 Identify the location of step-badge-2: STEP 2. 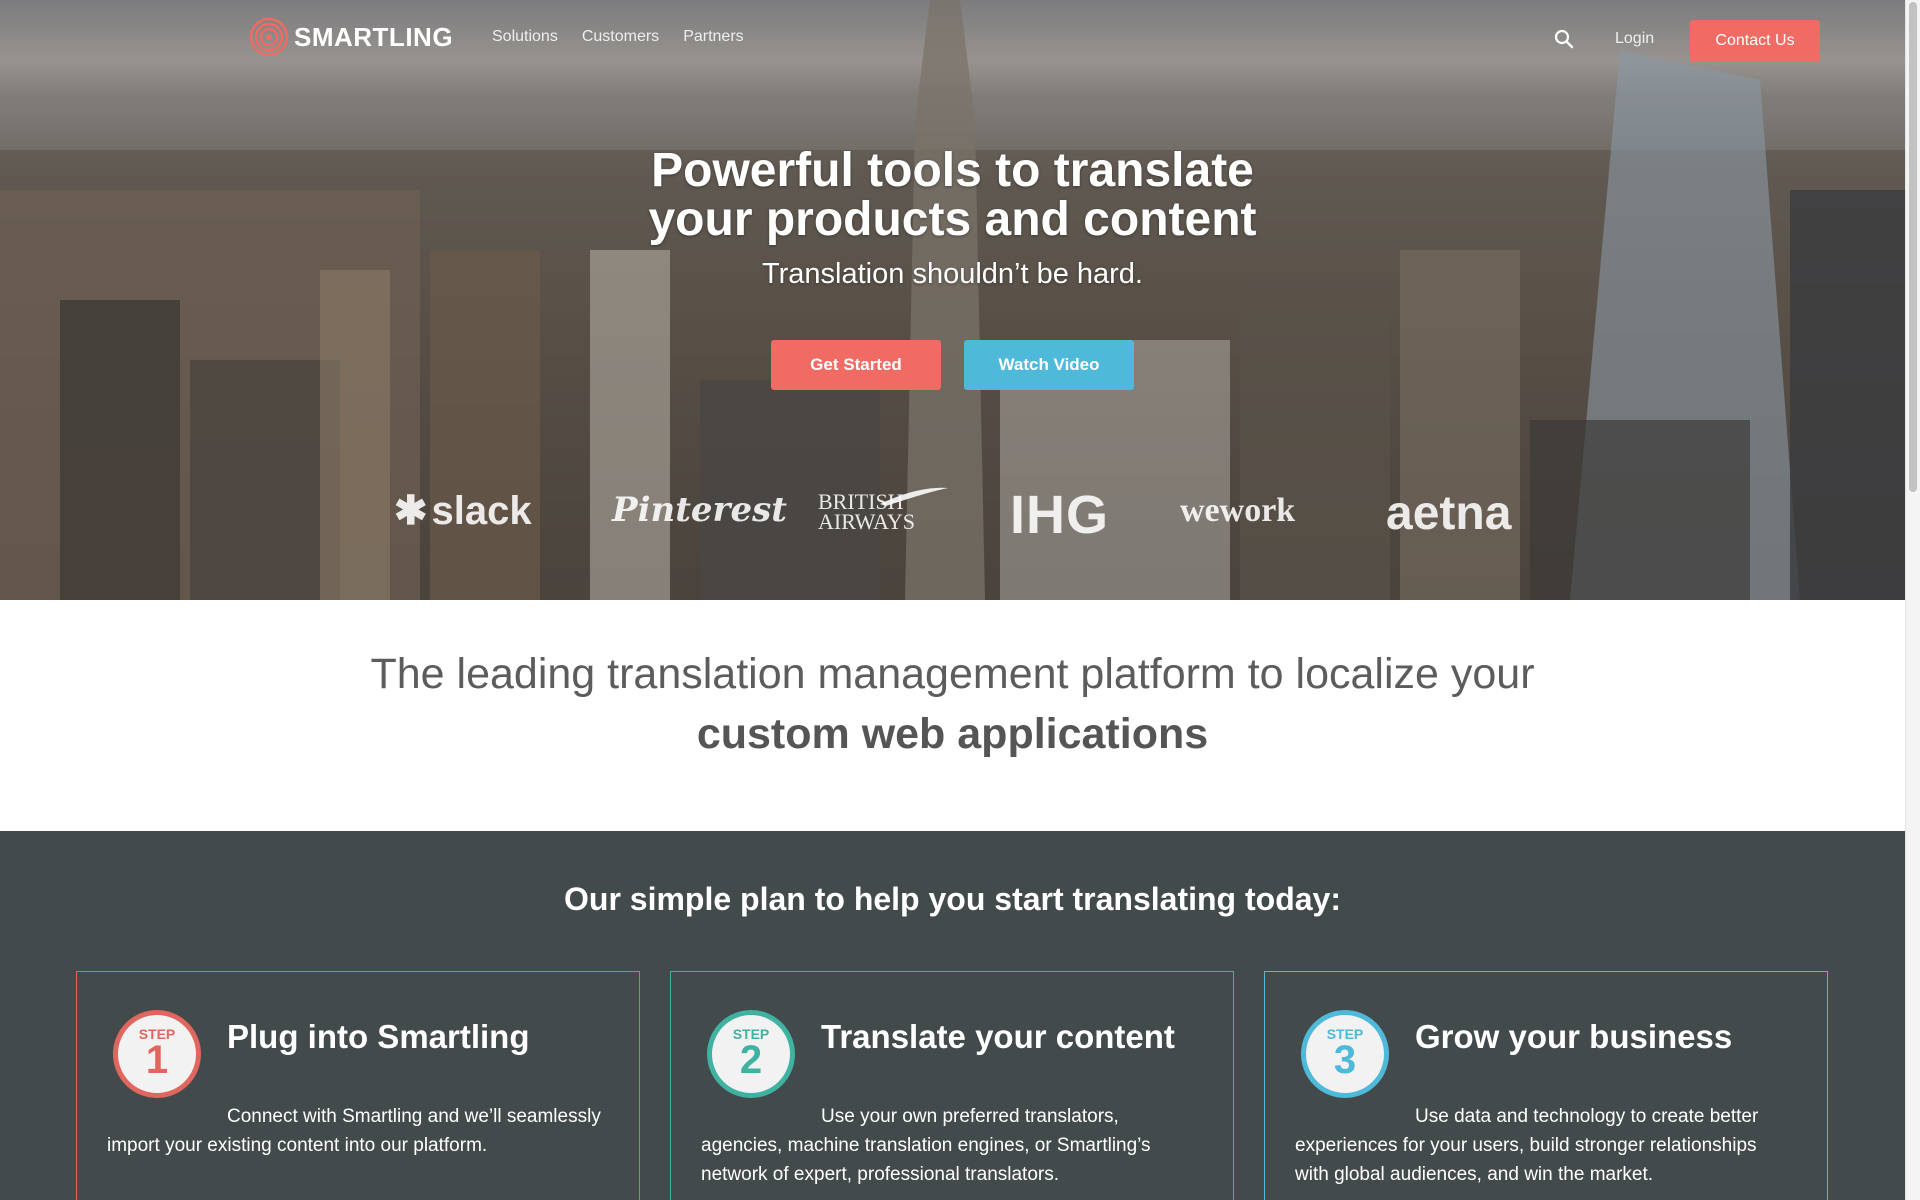
(751, 1054).